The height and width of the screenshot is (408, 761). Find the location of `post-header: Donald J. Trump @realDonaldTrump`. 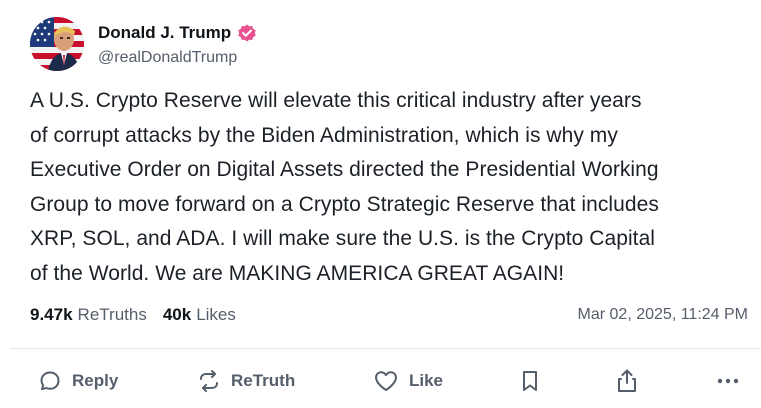

post-header: Donald J. Trump @realDonaldTrump is located at coordinates (143, 44).